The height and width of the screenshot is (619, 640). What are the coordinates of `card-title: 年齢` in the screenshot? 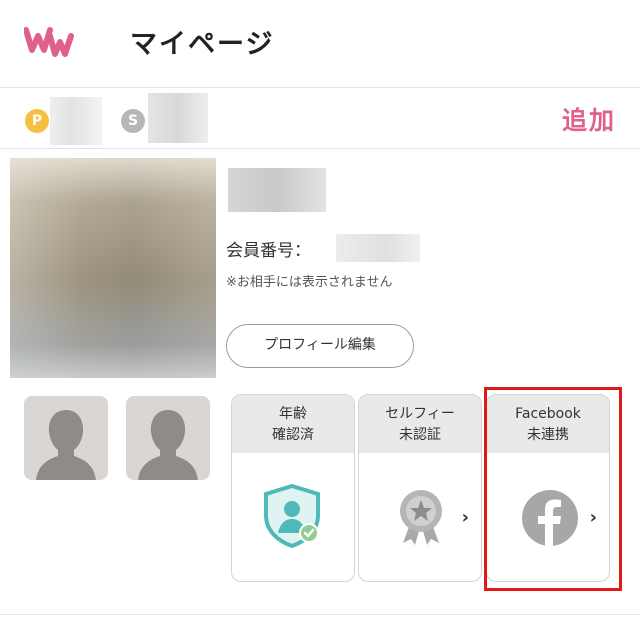 It's located at (293, 414).